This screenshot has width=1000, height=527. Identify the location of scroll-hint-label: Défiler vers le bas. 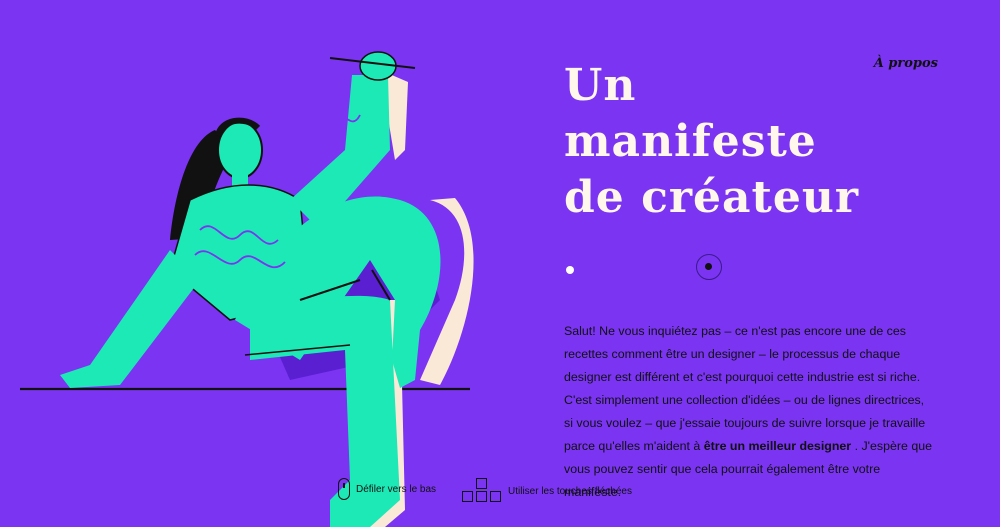
(396, 489).